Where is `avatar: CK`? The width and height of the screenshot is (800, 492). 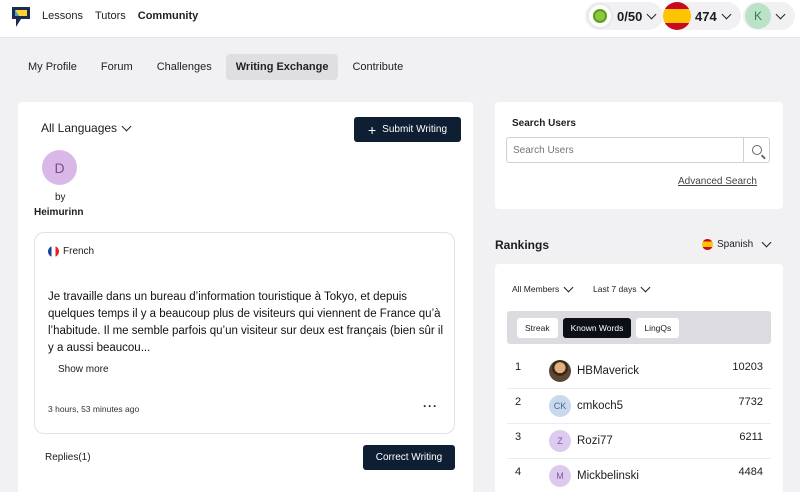
avatar: CK is located at coordinates (560, 406).